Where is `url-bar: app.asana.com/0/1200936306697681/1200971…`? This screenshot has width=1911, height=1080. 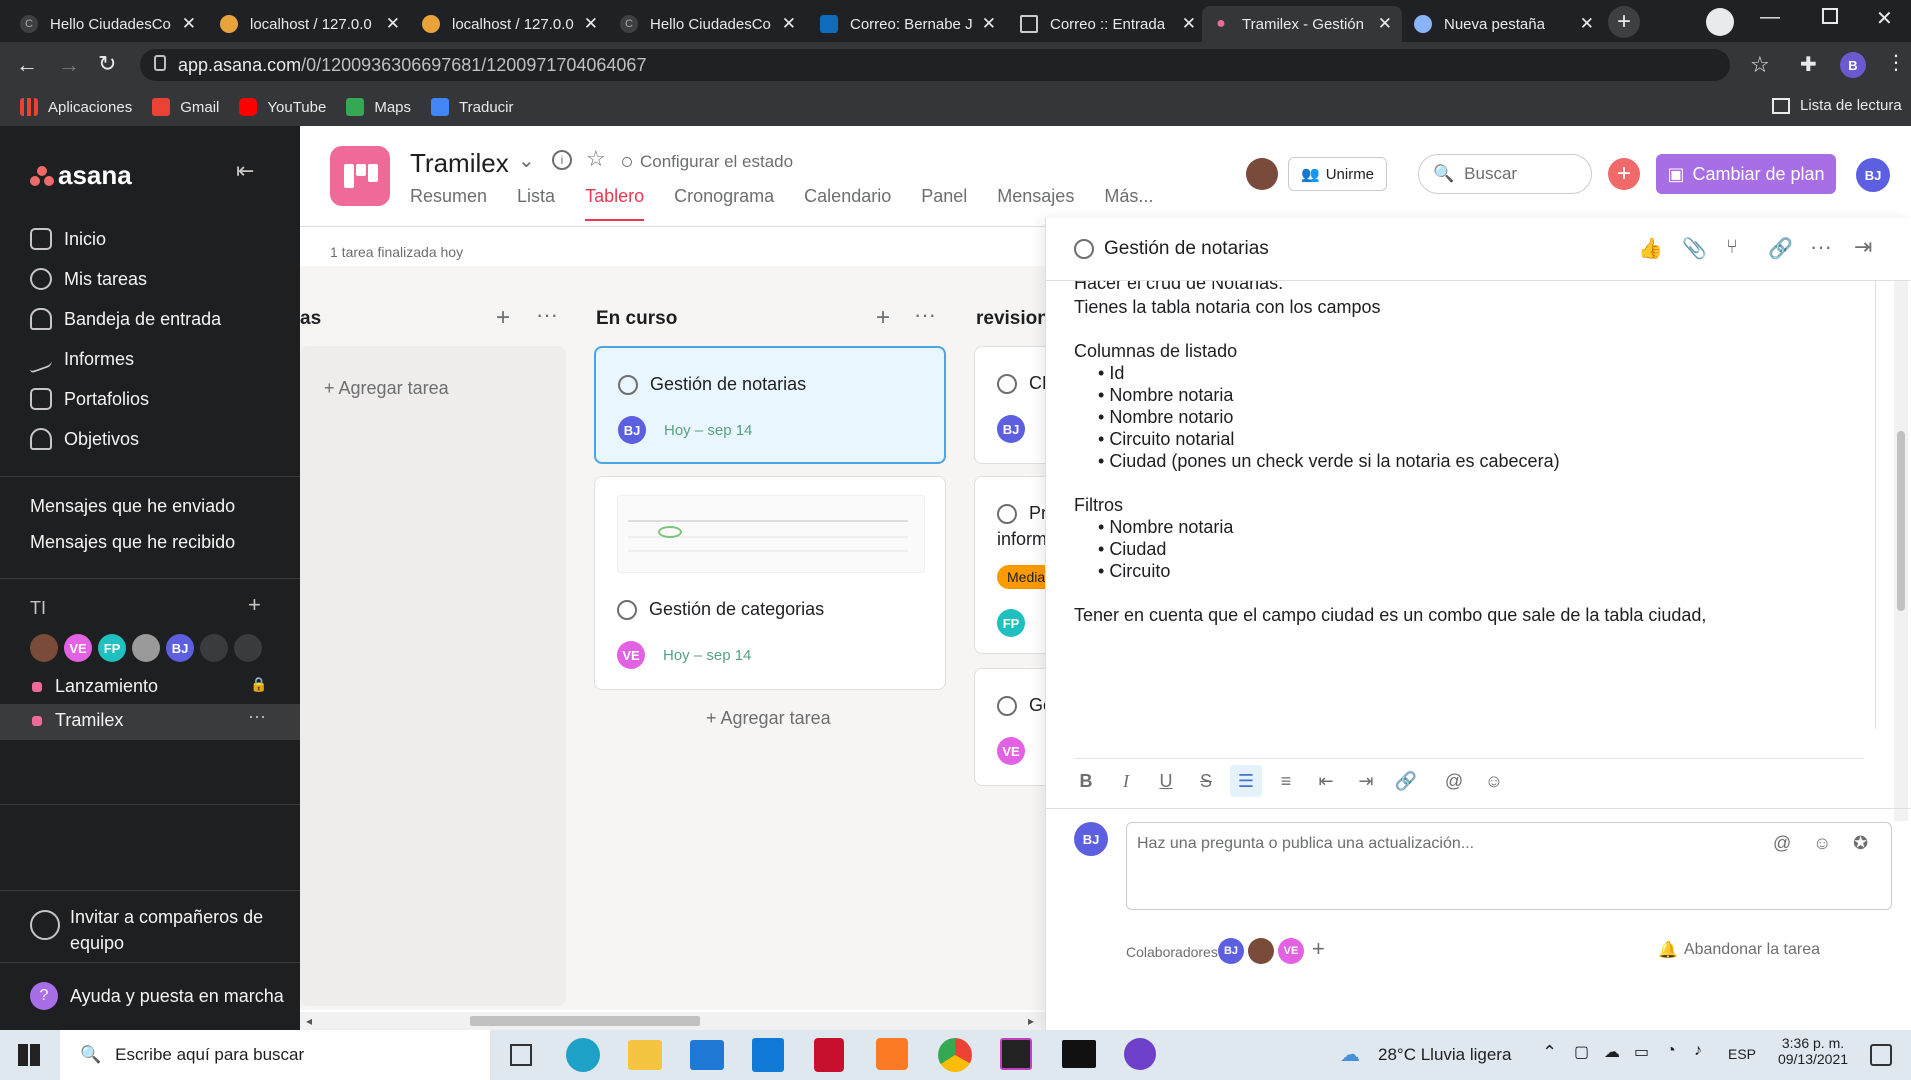
url-bar: app.asana.com/0/1200936306697681/1200971… is located at coordinates (935, 65).